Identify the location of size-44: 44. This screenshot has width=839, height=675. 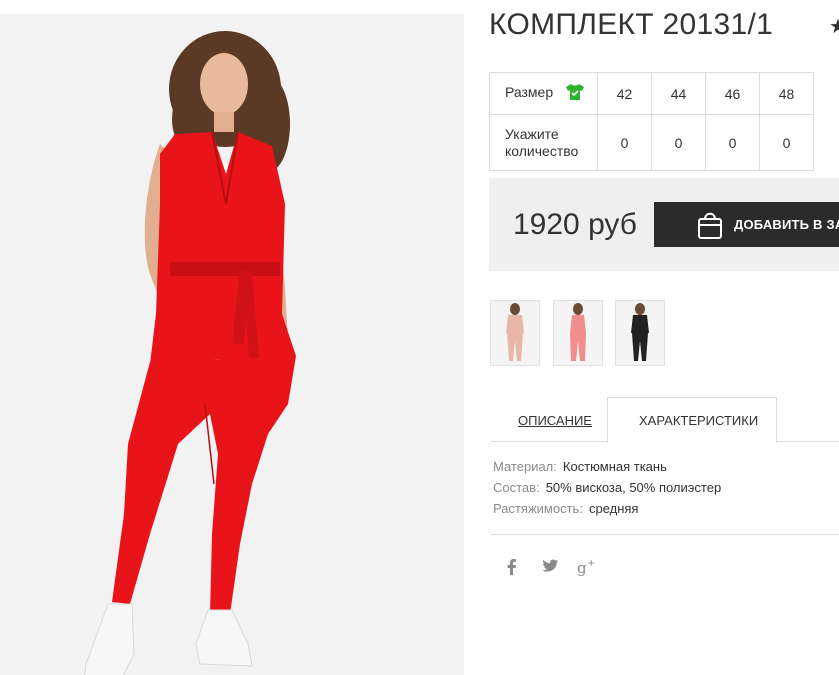
(678, 93).